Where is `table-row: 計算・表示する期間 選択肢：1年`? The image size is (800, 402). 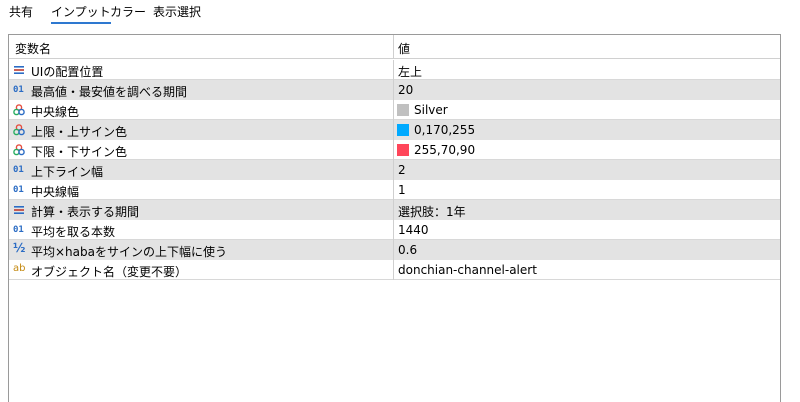 table-row: 計算・表示する期間 選択肢：1年 is located at coordinates (394, 210).